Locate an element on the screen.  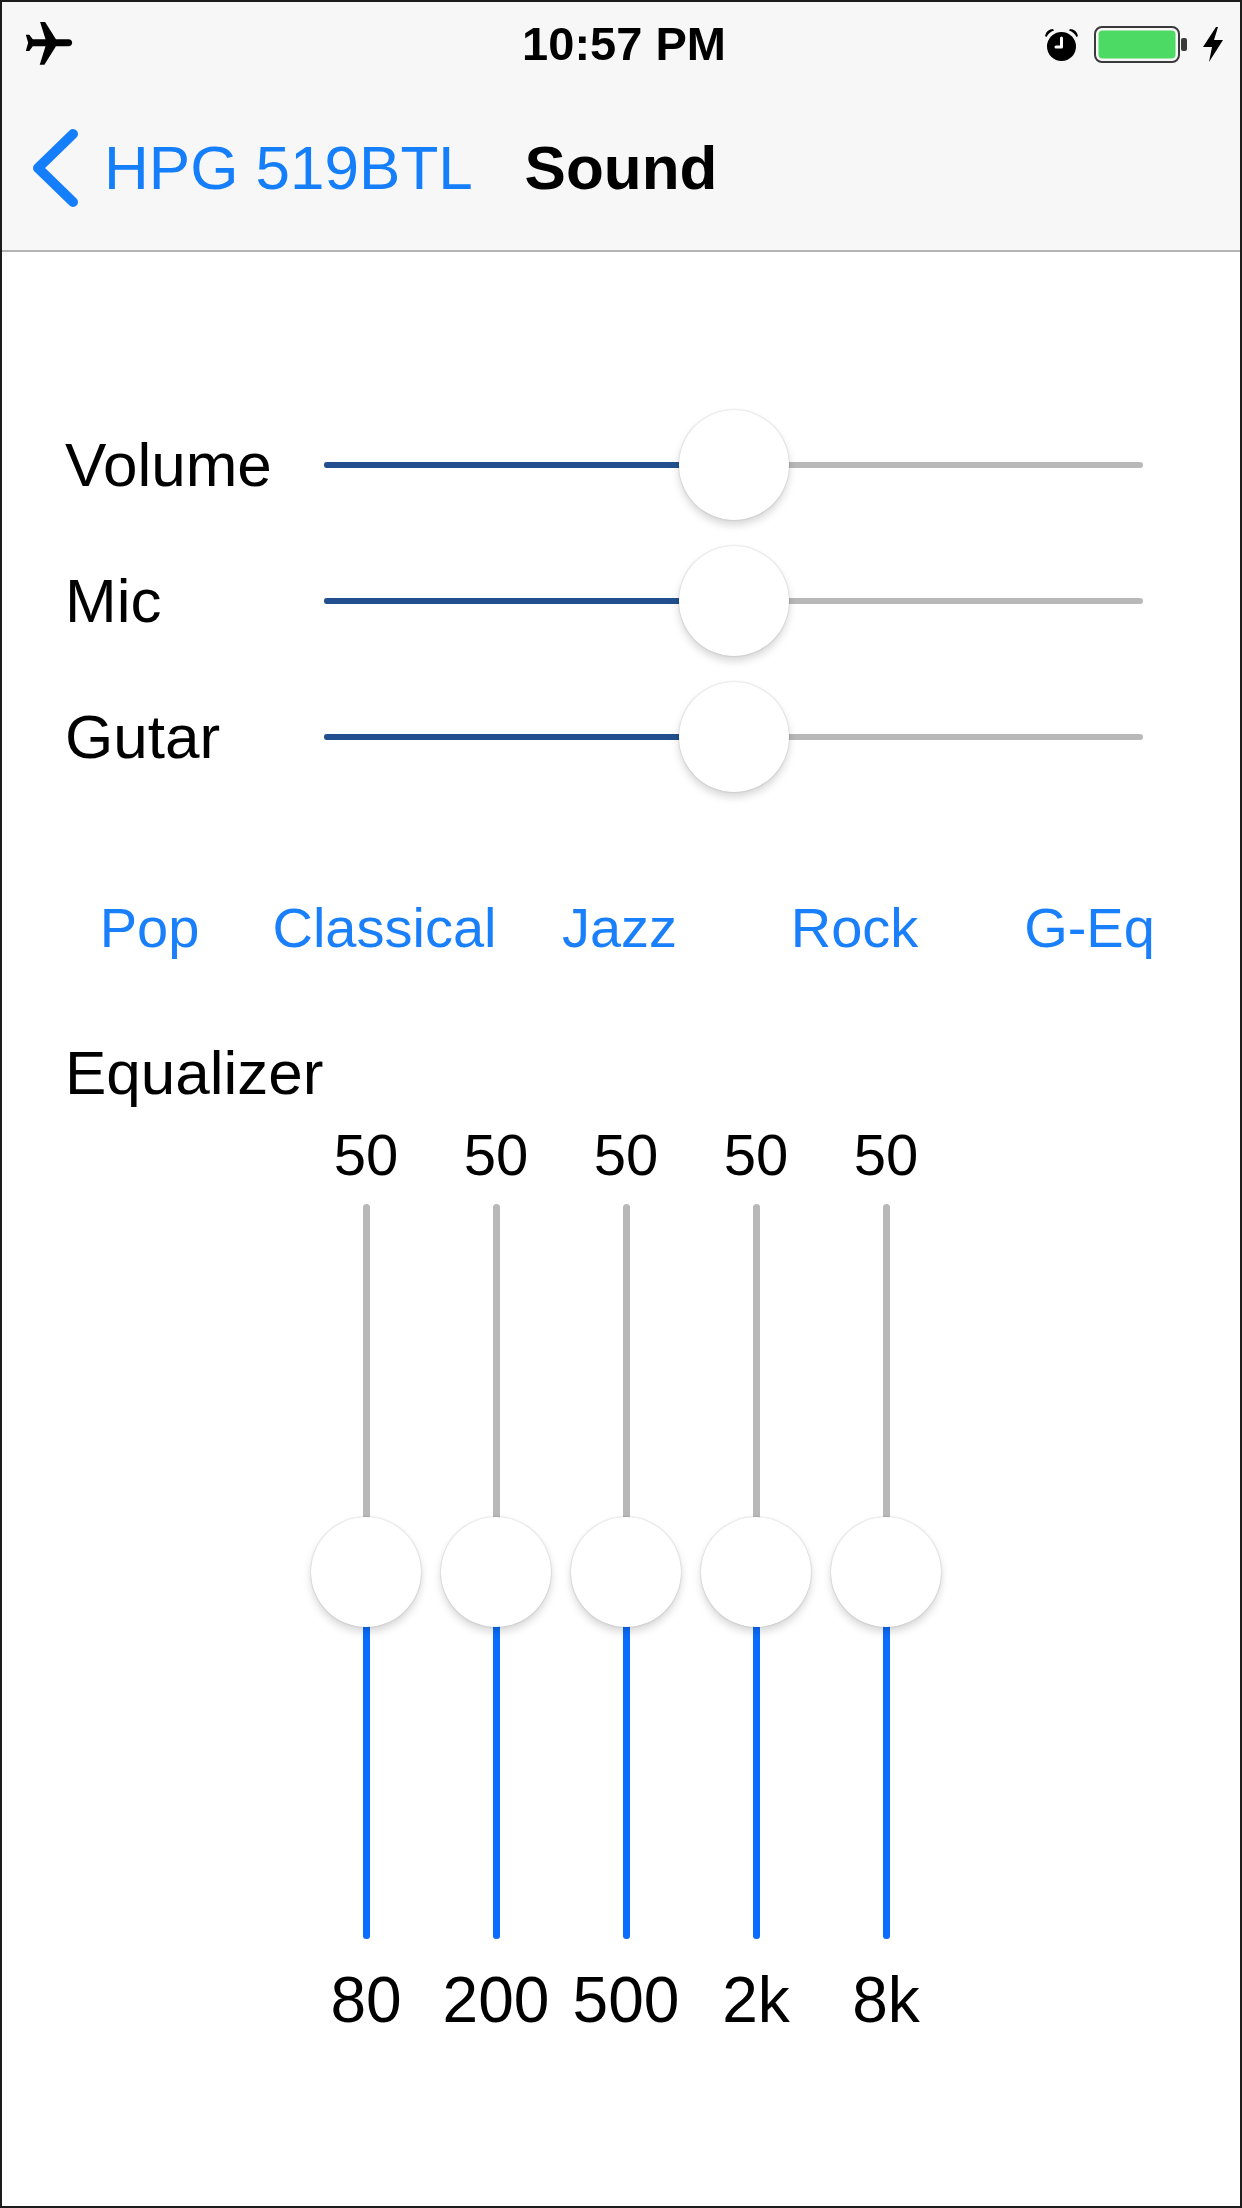
band-frequency-label: 200 is located at coordinates (496, 2000).